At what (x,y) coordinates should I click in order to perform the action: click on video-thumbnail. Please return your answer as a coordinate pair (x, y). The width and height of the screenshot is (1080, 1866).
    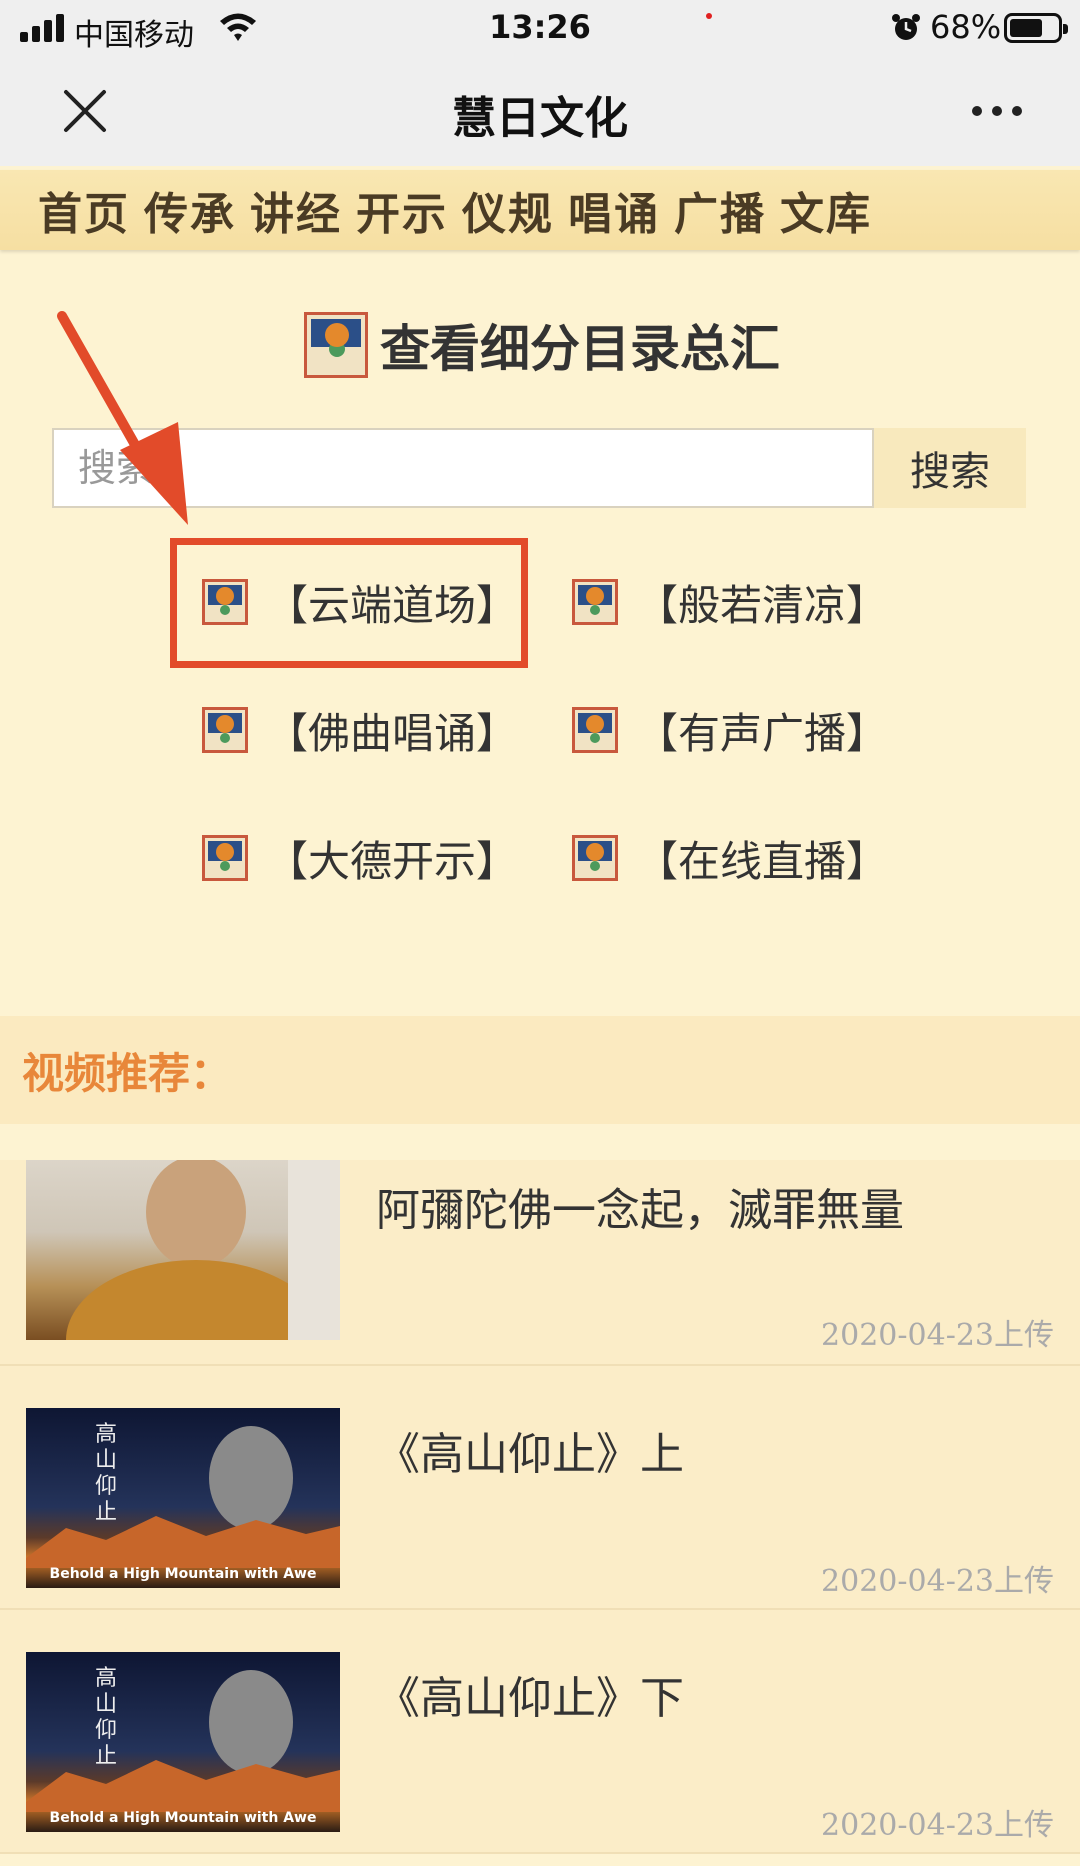
    Looking at the image, I should click on (183, 1250).